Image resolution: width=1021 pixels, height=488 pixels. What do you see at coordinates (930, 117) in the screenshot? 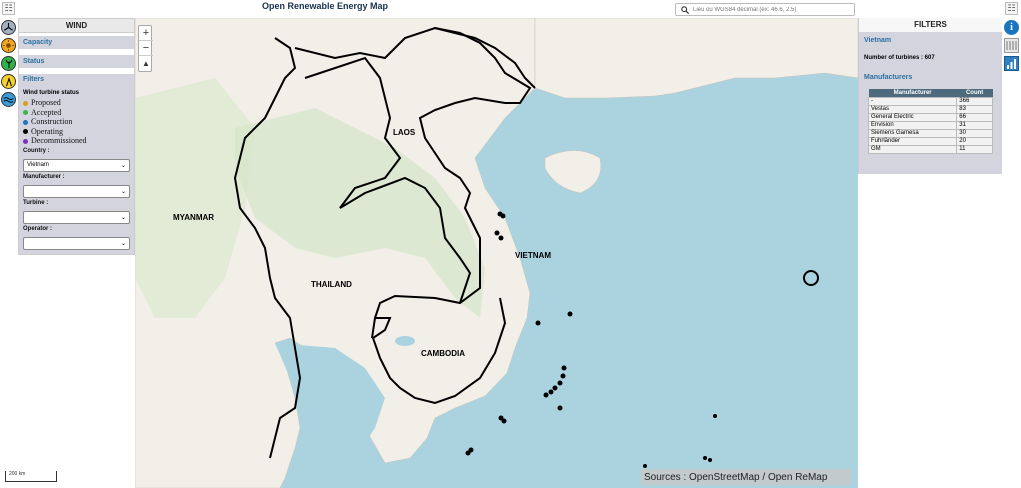
I see `table-row: General Electric 66` at bounding box center [930, 117].